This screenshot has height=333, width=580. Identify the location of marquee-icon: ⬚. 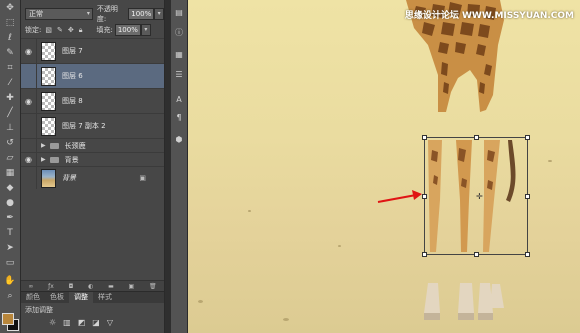
(10, 23).